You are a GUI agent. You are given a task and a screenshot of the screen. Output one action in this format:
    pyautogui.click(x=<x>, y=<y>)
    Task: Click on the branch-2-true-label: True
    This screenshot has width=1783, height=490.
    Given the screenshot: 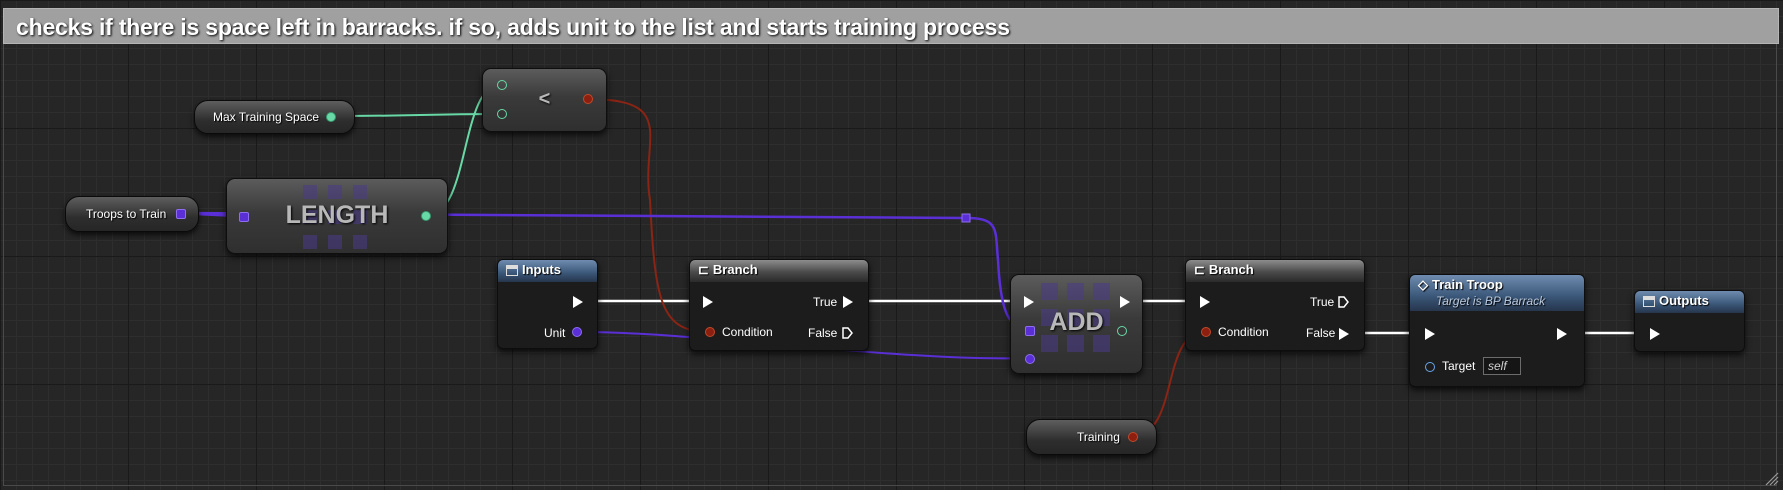 What is the action you would take?
    pyautogui.click(x=1322, y=302)
    